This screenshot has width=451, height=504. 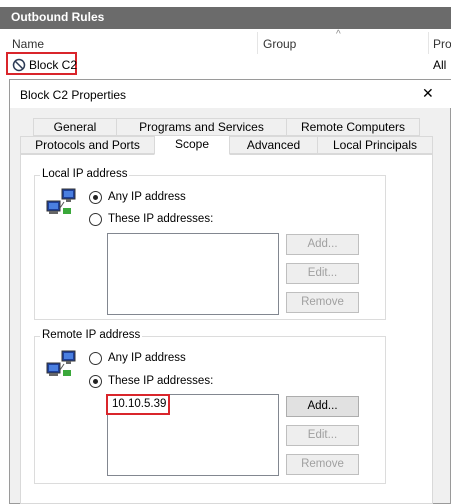 I want to click on column-name: Name, so click(x=28, y=44).